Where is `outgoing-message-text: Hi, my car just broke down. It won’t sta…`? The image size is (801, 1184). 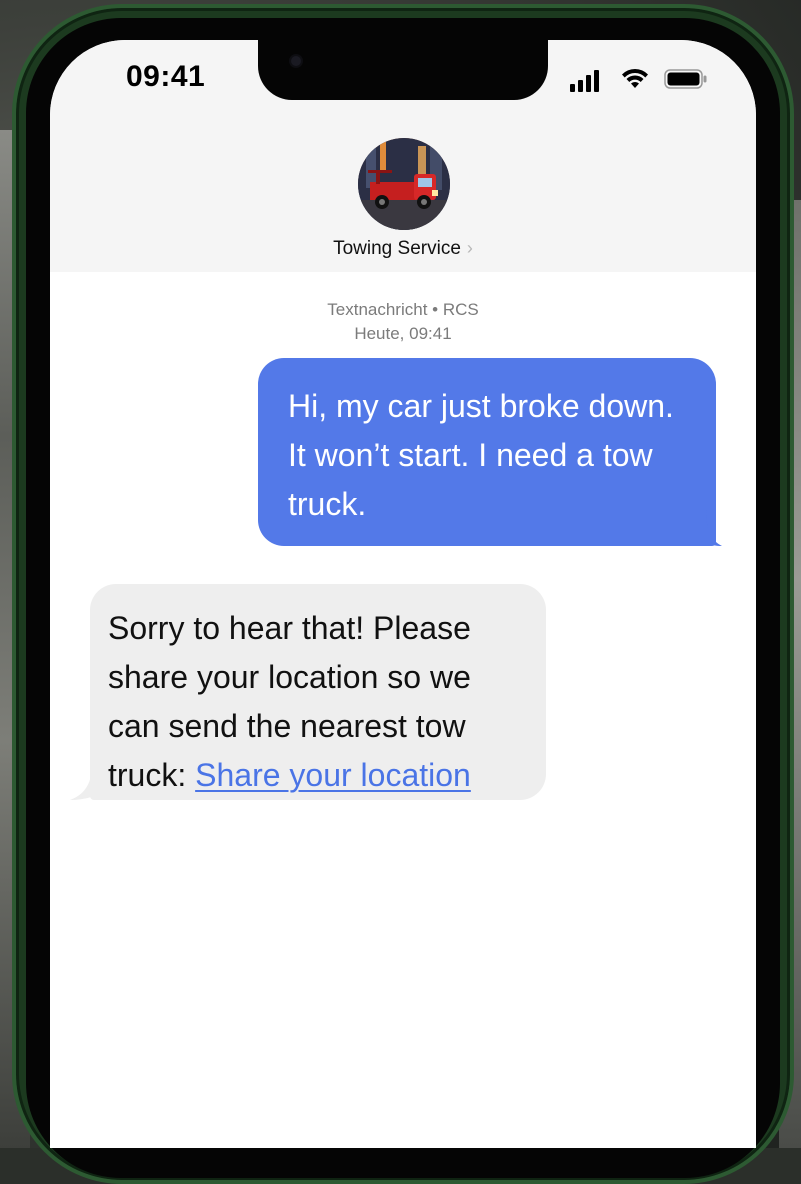
outgoing-message-text: Hi, my car just broke down. It won’t sta… is located at coordinates (481, 455).